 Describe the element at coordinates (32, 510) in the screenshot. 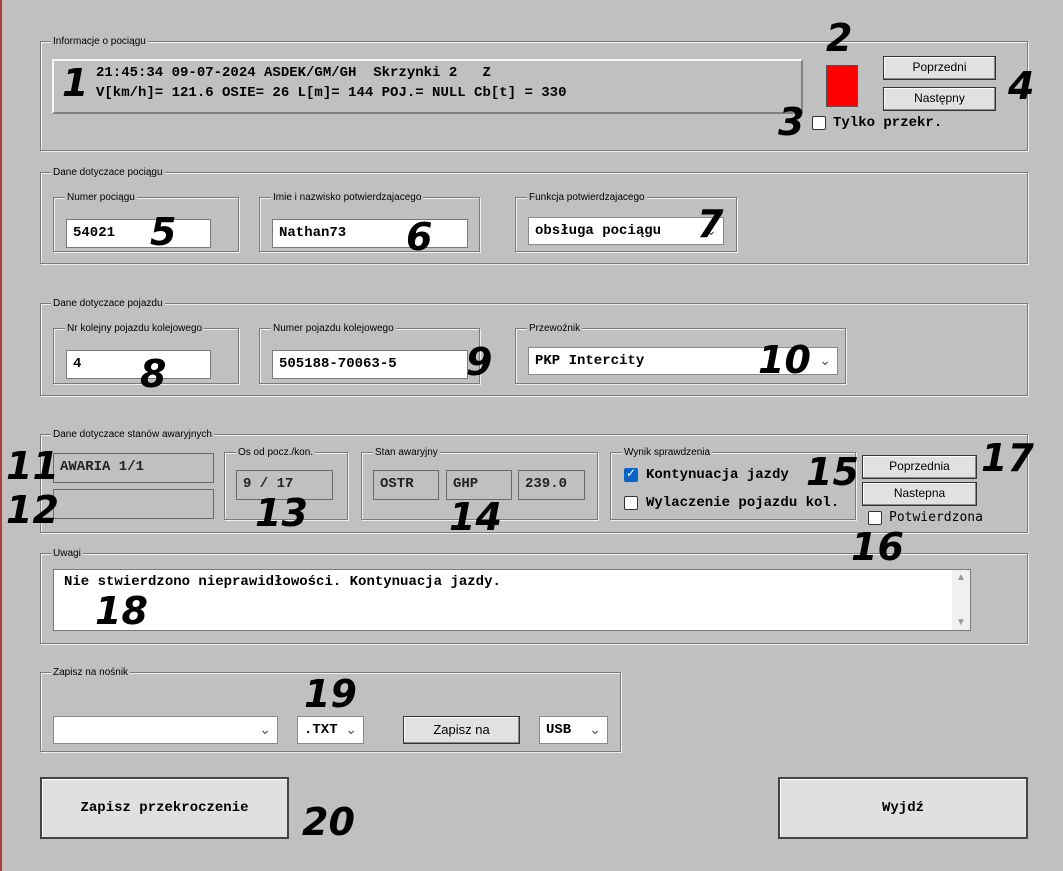

I see `marker-12: 12` at that location.